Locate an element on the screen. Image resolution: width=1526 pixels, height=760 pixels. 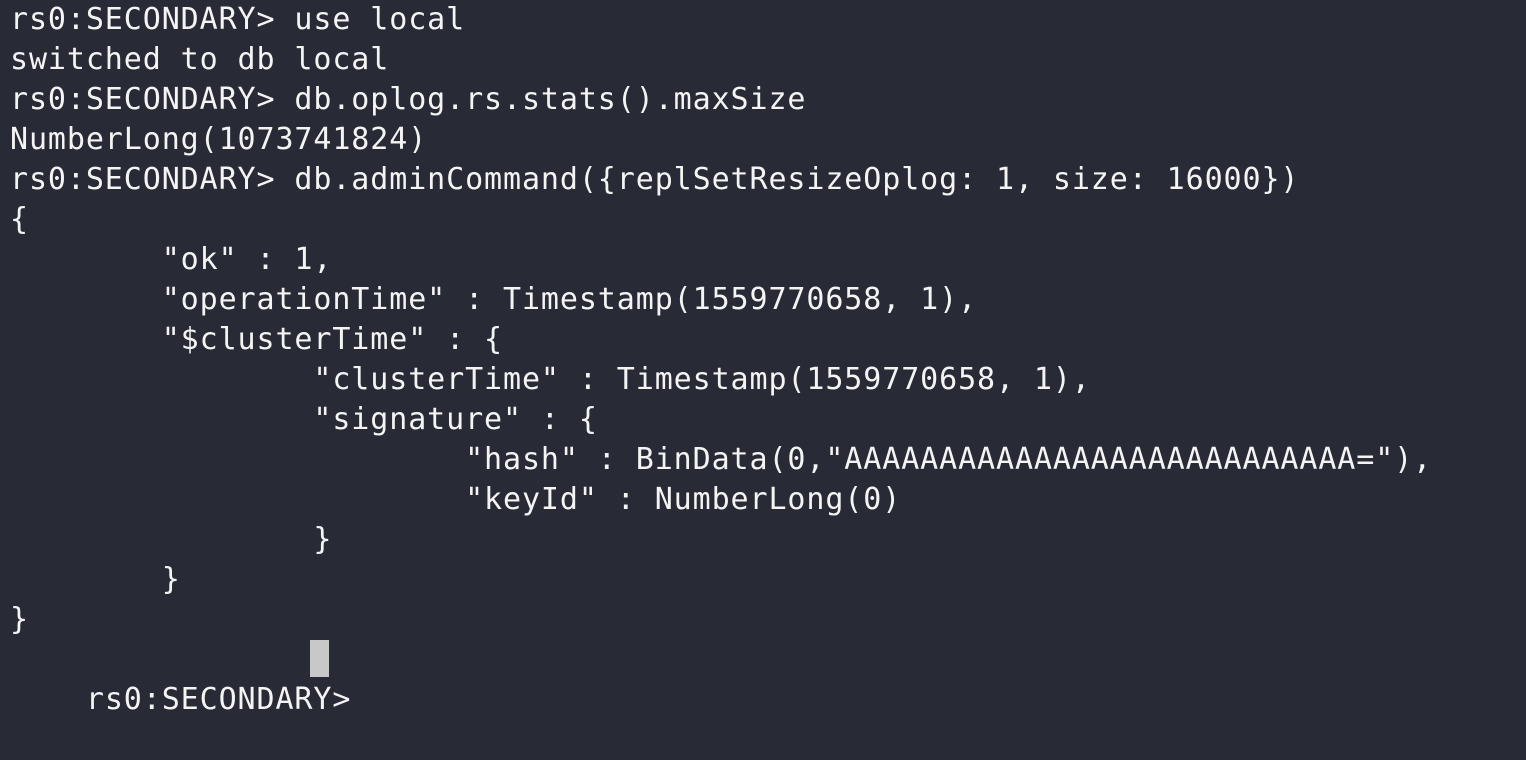
terminal-line: switched to db local is located at coordinates (200, 59).